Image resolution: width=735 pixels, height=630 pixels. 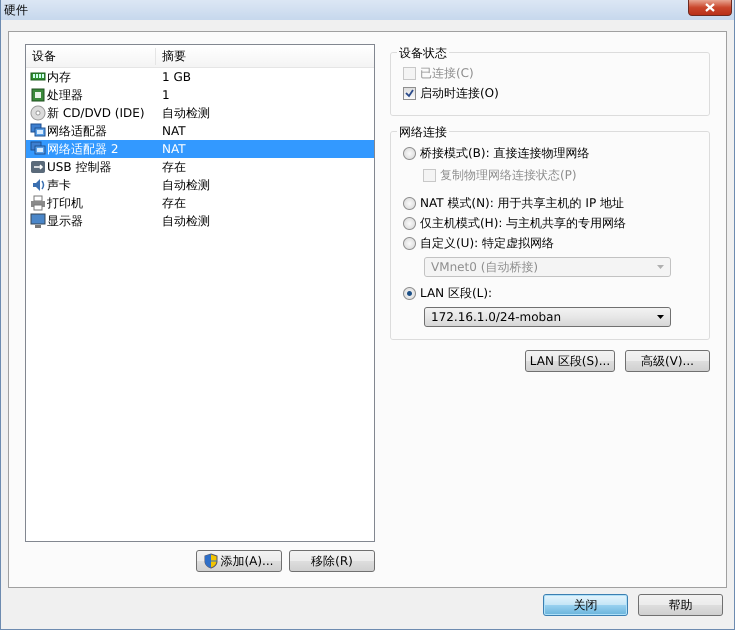 I want to click on column-header: 摘要, so click(x=171, y=56).